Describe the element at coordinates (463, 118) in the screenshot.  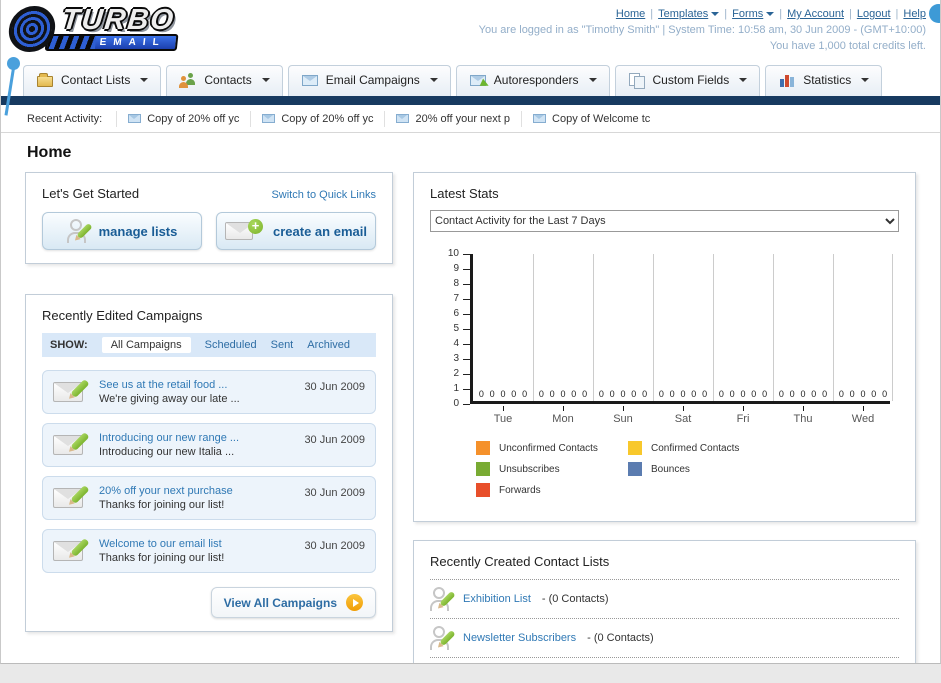
I see `recent-activity-item-label: 20% off your next p` at that location.